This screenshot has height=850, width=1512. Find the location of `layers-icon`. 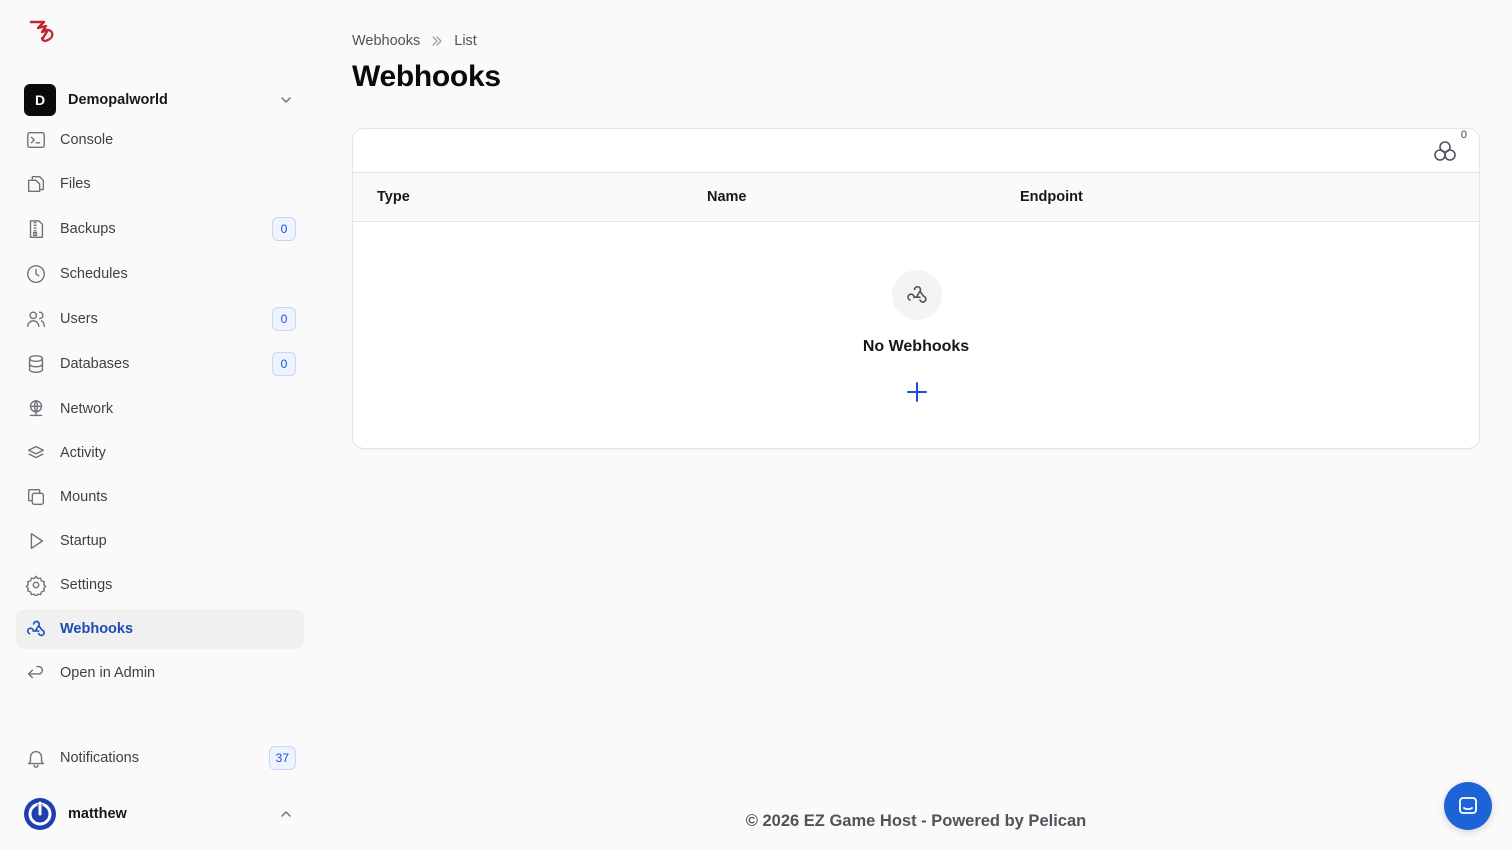

layers-icon is located at coordinates (36, 497).